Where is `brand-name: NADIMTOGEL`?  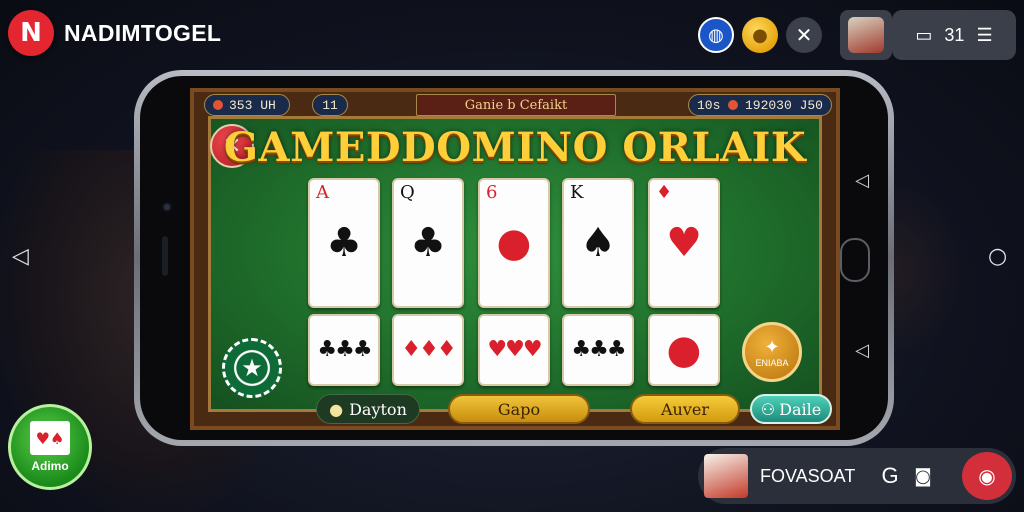 brand-name: NADIMTOGEL is located at coordinates (143, 32).